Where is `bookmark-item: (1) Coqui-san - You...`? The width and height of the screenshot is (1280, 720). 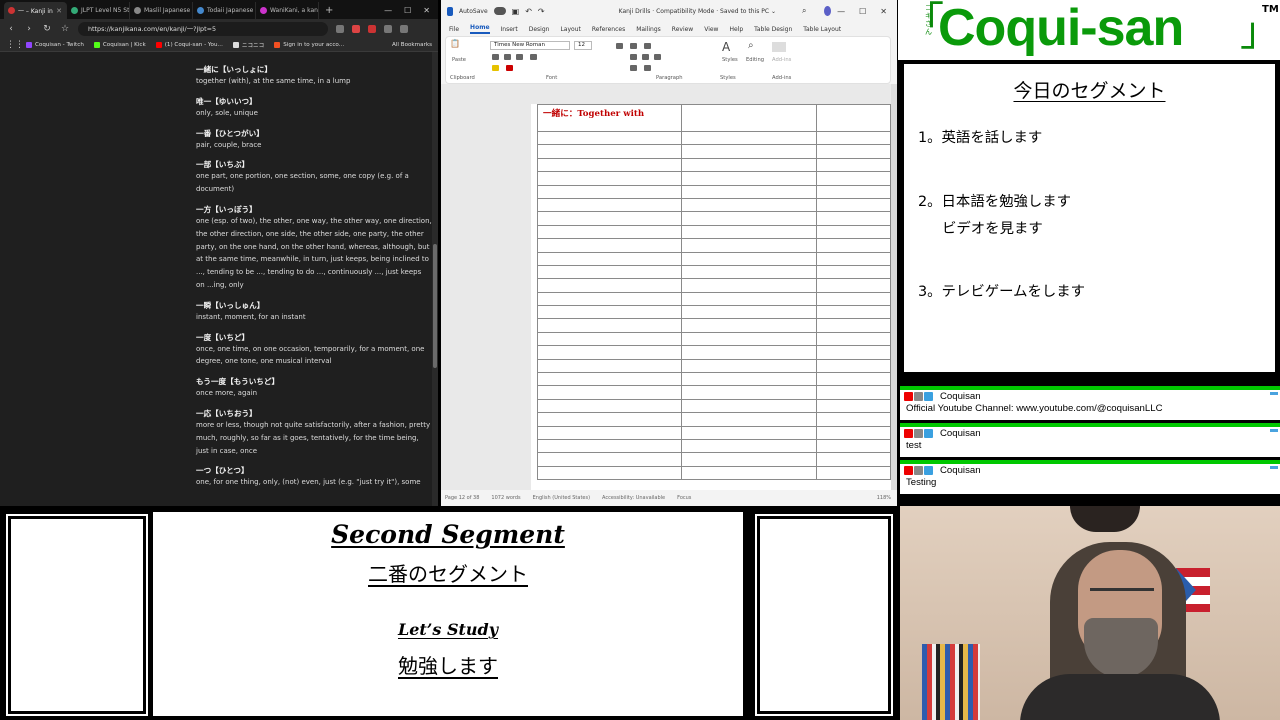
bookmark-item: (1) Coqui-san - You... is located at coordinates (189, 44).